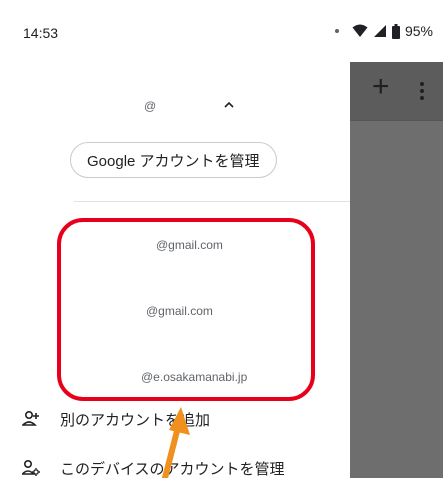 The width and height of the screenshot is (443, 480). What do you see at coordinates (176, 442) in the screenshot?
I see `orange-arrow-icon` at bounding box center [176, 442].